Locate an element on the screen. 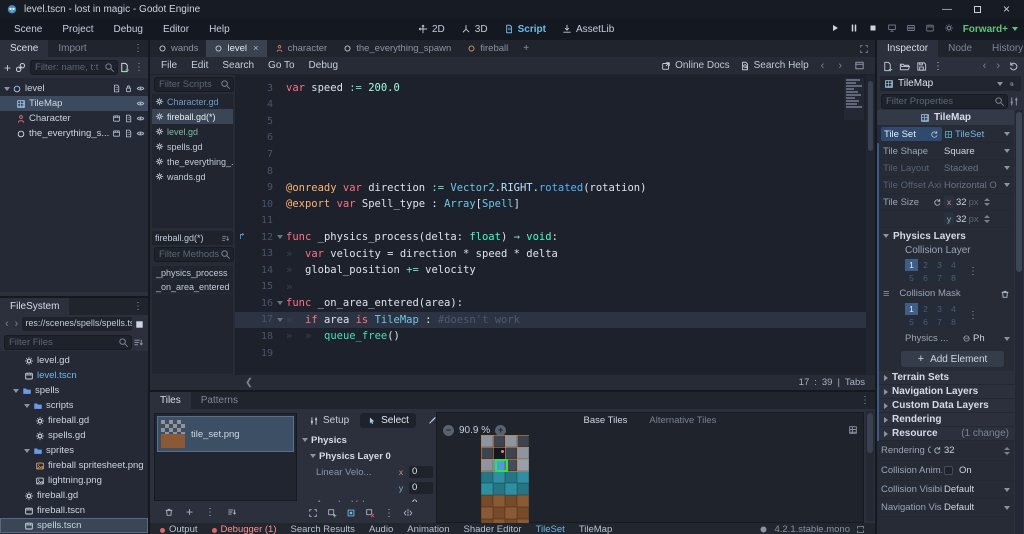  new-resource-button is located at coordinates (887, 66).